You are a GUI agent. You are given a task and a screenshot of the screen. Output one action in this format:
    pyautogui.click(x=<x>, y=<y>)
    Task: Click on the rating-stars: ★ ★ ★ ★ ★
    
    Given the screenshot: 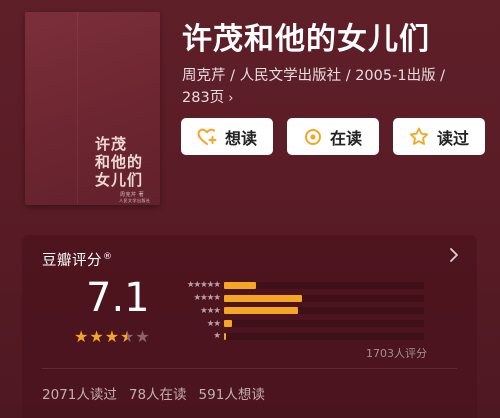 What is the action you would take?
    pyautogui.click(x=112, y=337)
    